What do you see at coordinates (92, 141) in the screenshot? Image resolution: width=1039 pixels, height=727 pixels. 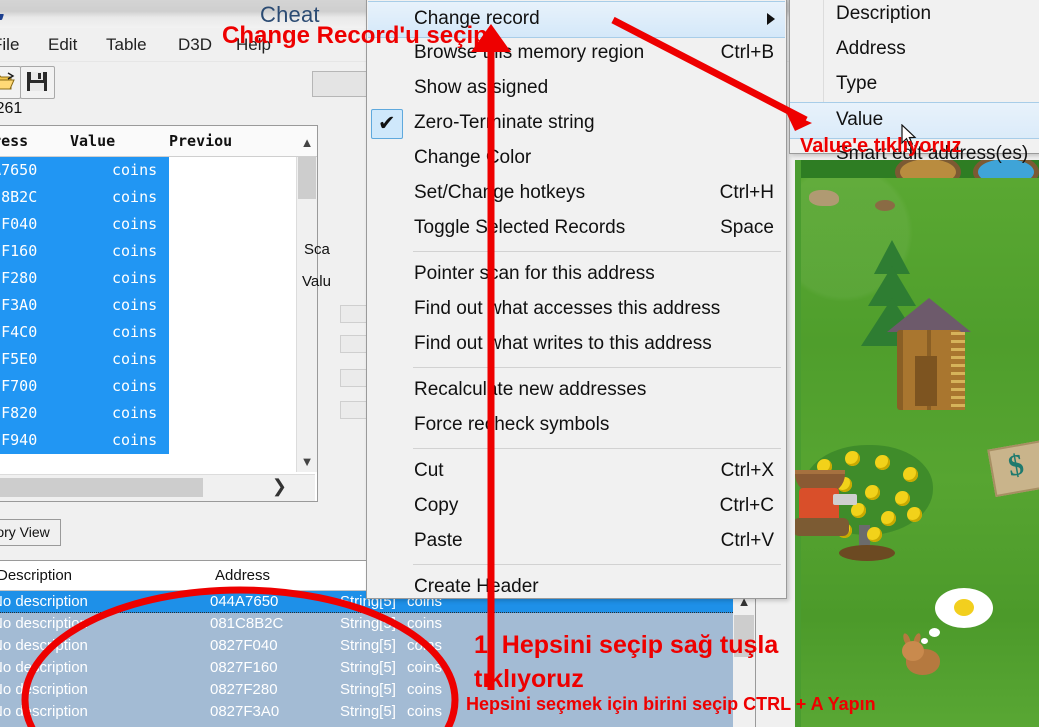 I see `column-value: Value` at bounding box center [92, 141].